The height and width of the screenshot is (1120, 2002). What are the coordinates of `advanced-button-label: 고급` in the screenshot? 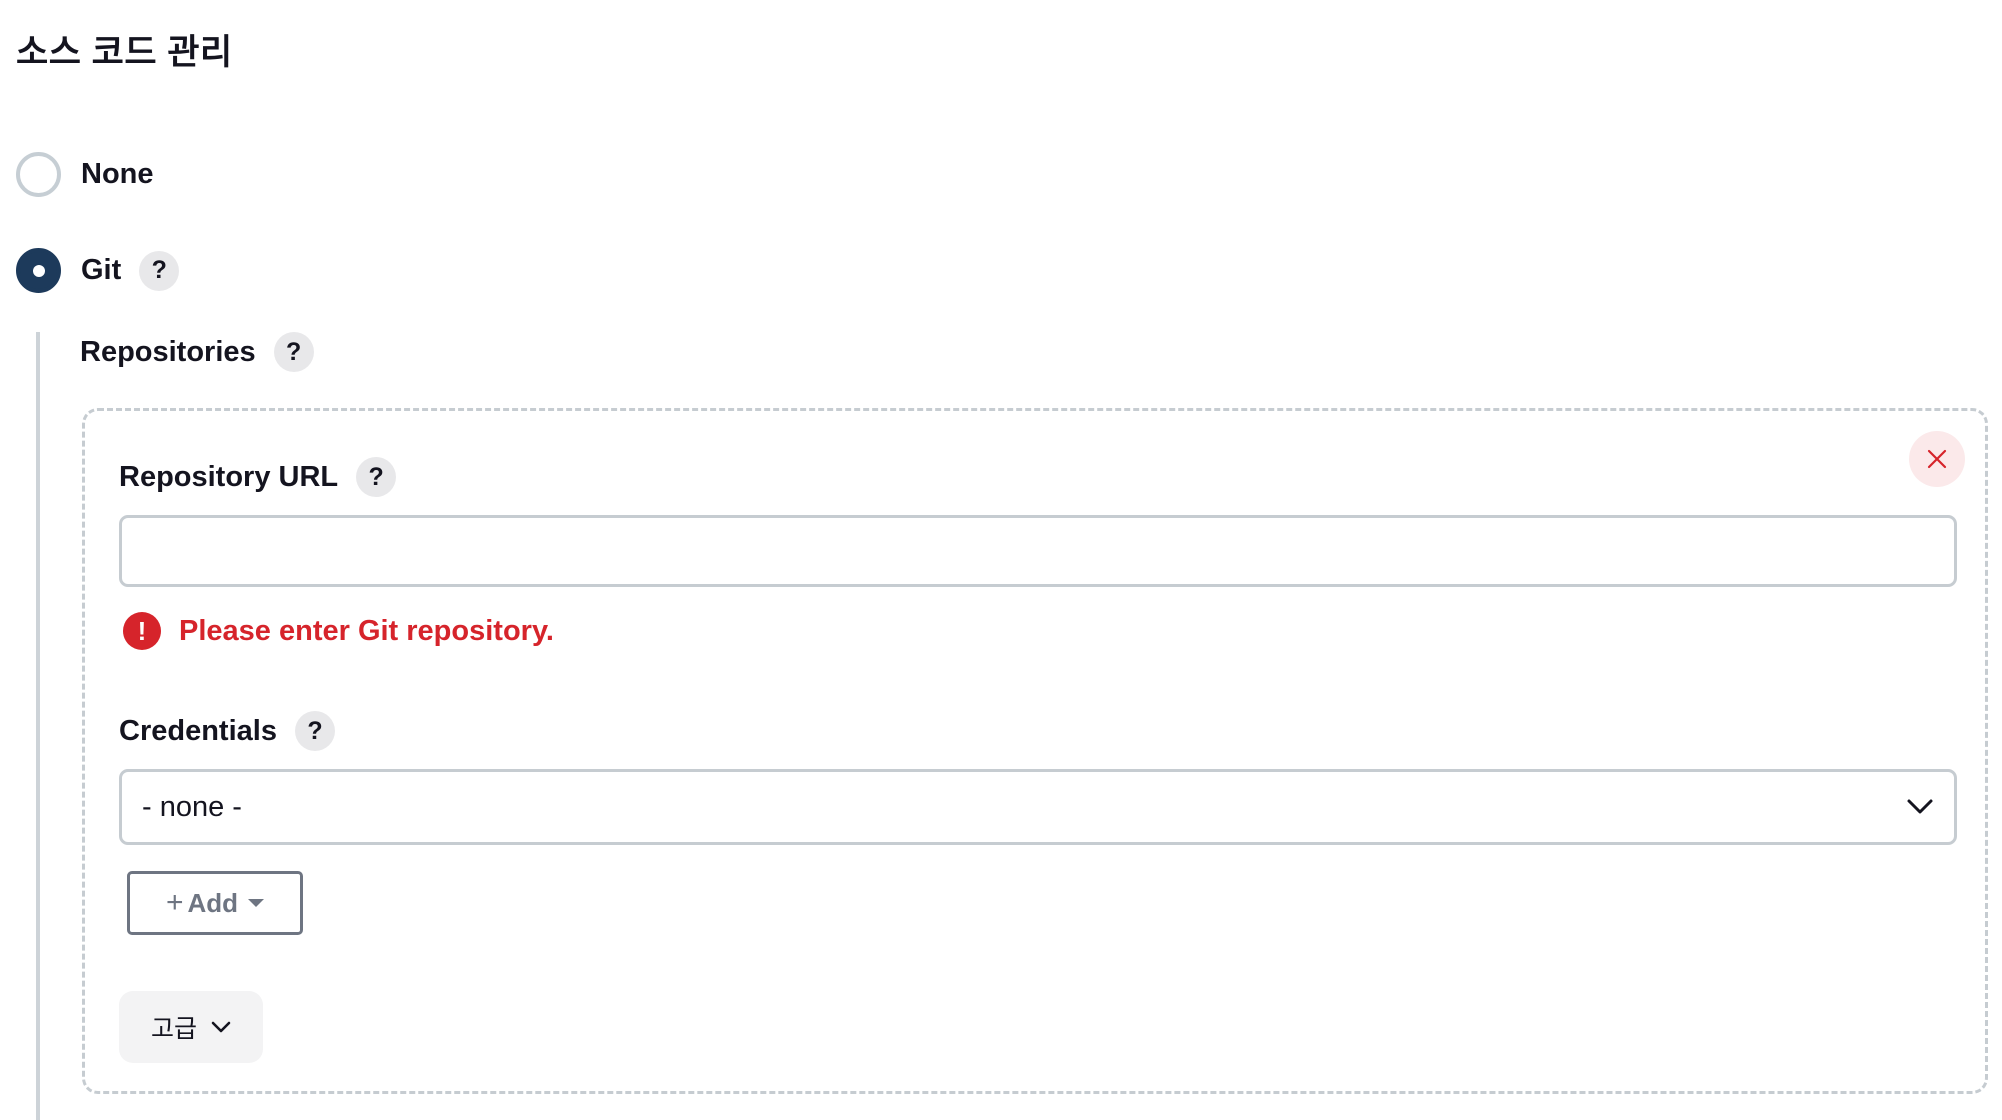 It's located at (173, 1029).